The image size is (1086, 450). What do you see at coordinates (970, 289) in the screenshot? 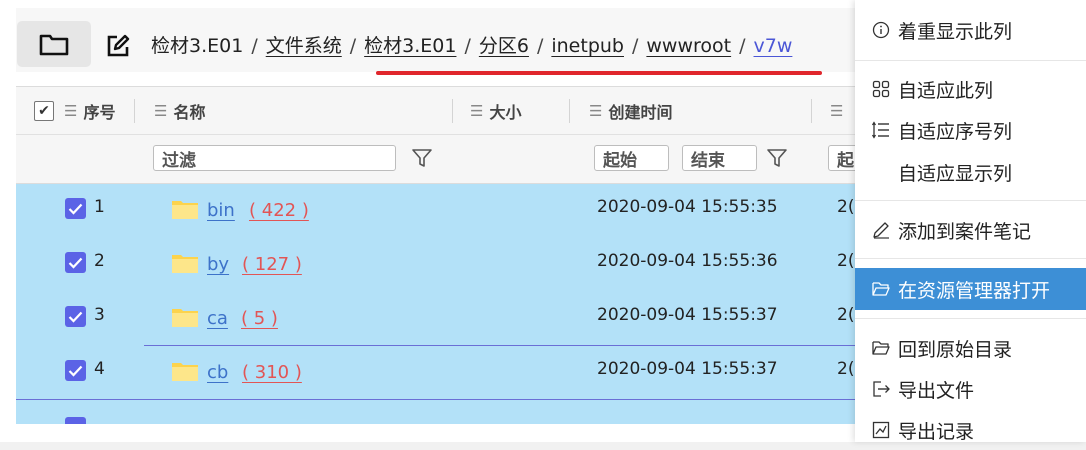
I see `menu-item-open-in-explorer: 在资源管理器打开` at bounding box center [970, 289].